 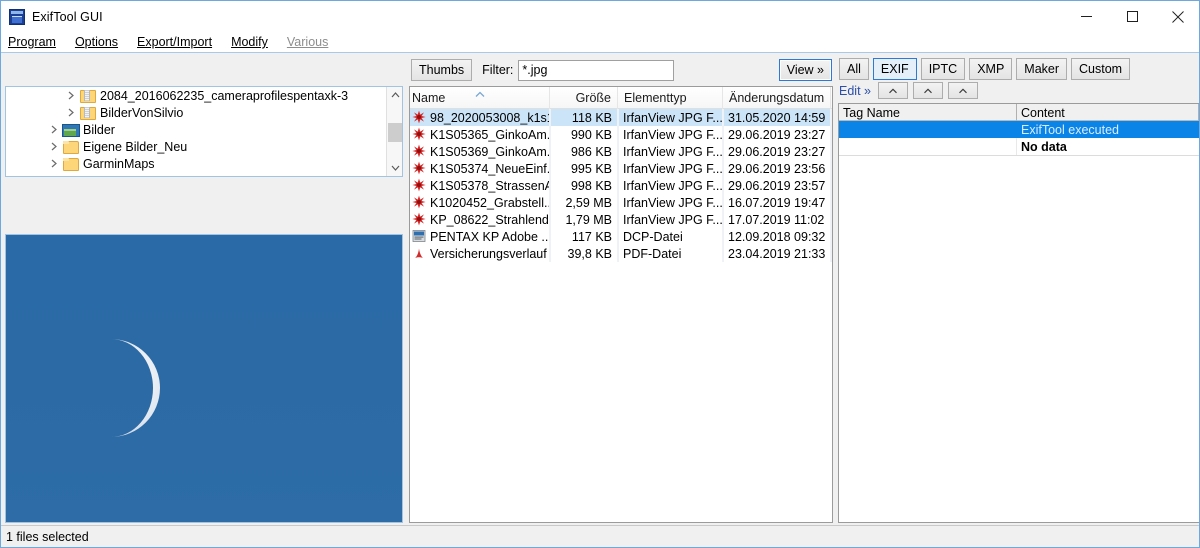 What do you see at coordinates (670, 253) in the screenshot?
I see `file-type-cell: PDF-Datei` at bounding box center [670, 253].